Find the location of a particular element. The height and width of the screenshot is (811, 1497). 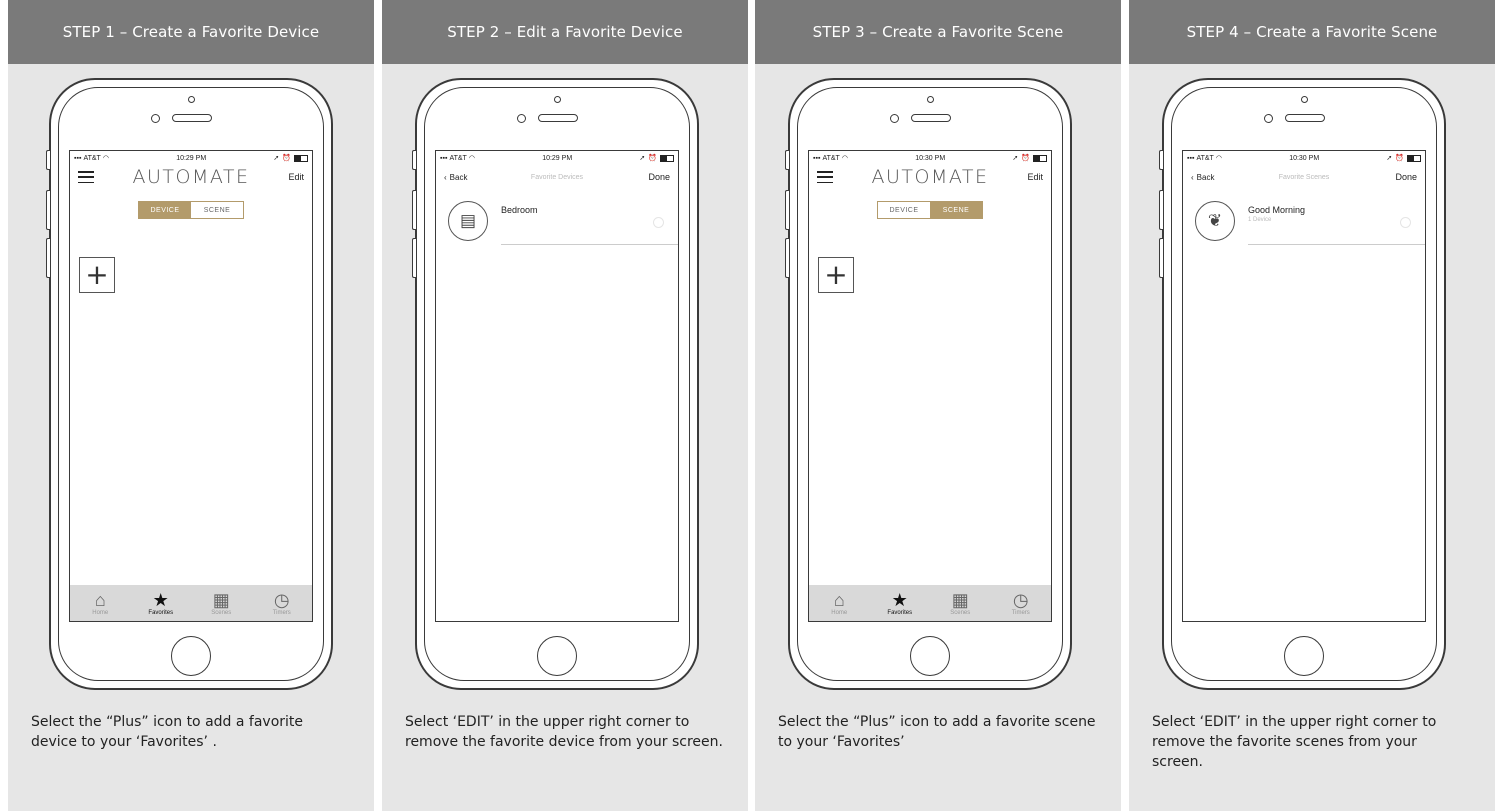

leaf-icon: ❦ is located at coordinates (1215, 221).